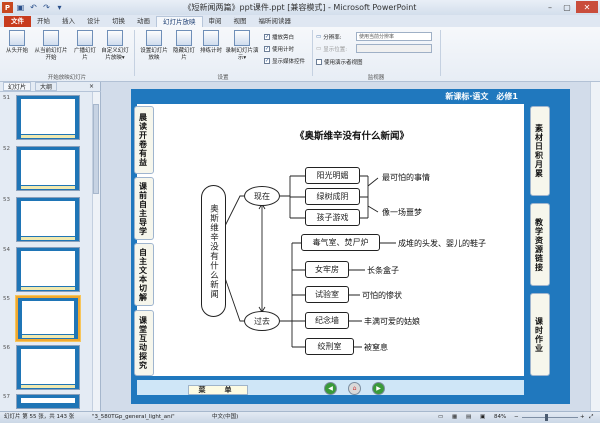 This screenshot has width=600, height=423. I want to click on past-result-text: 成堆的头发、婴儿的鞋子, so click(442, 243).